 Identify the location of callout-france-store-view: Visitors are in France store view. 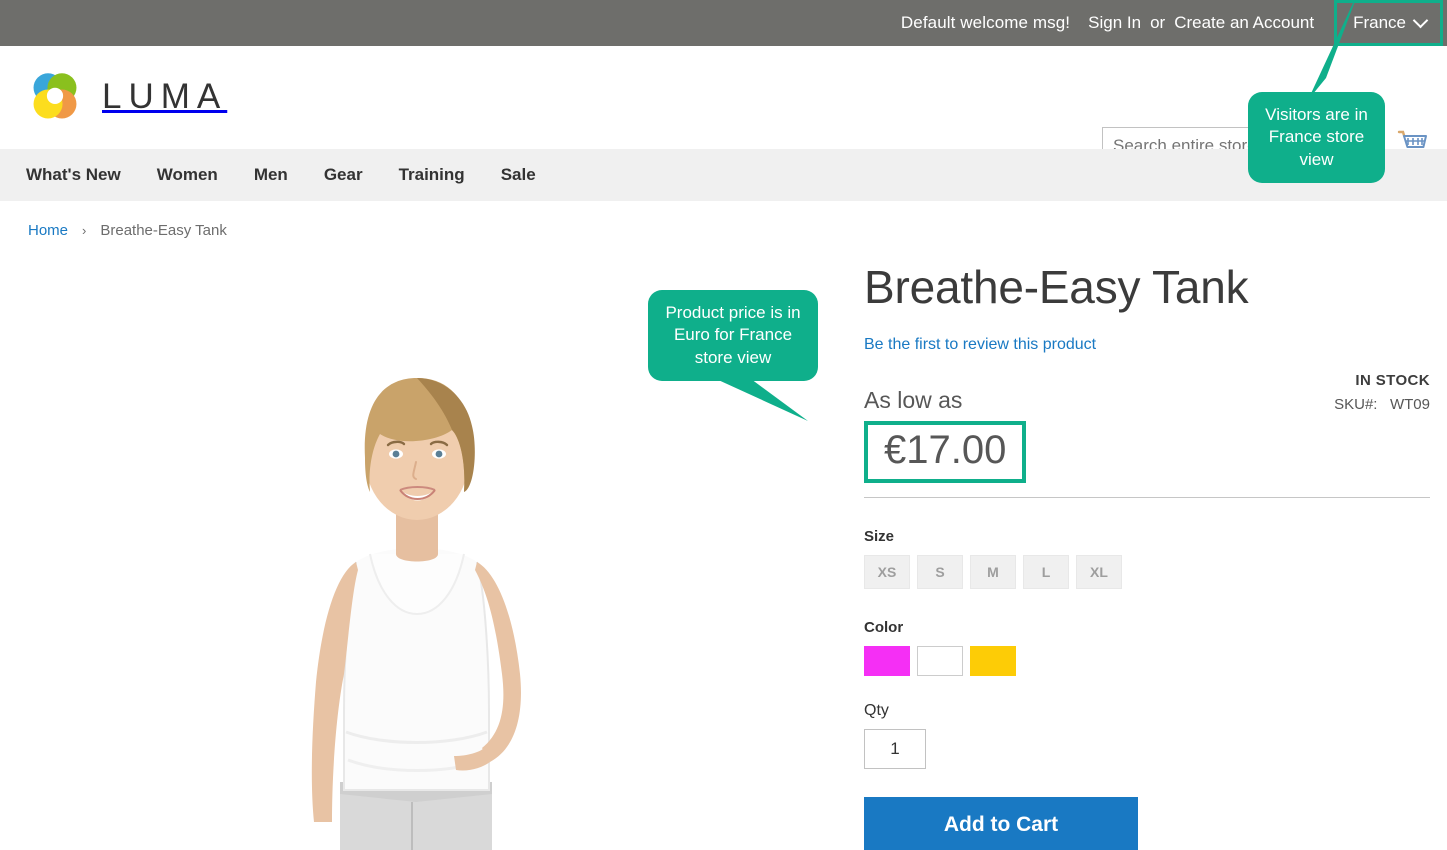
(1316, 92).